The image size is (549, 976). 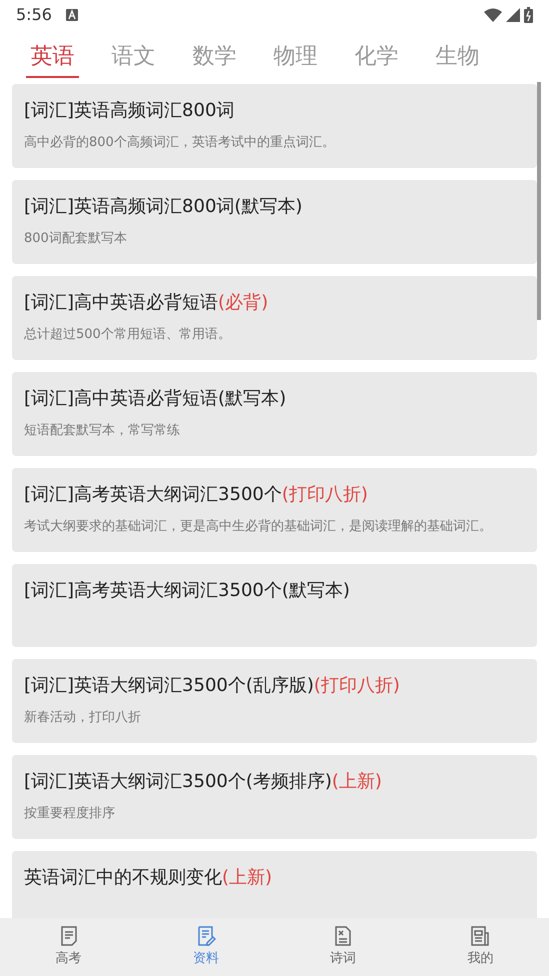 I want to click on material-title: [词汇]高中英语必背短语(默写本), so click(x=156, y=399).